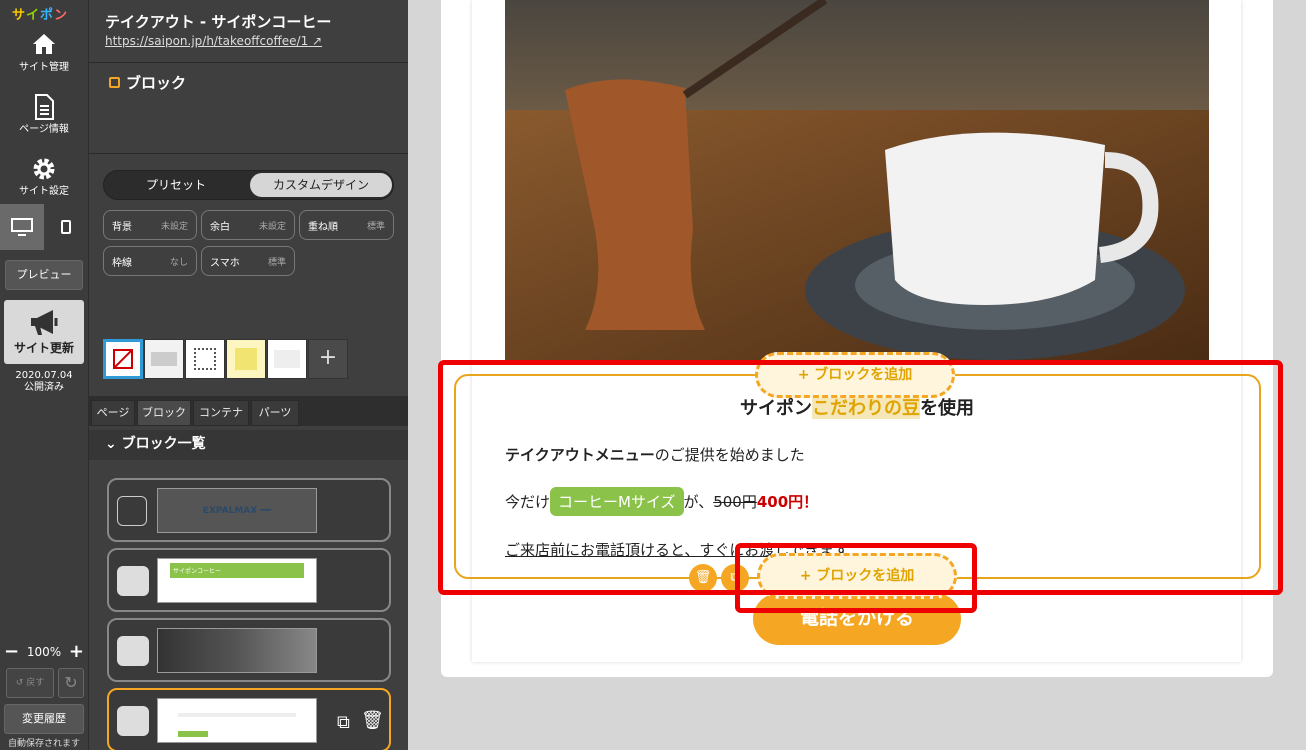 Image resolution: width=1306 pixels, height=750 pixels. What do you see at coordinates (132, 511) in the screenshot?
I see `block-select-checkbox` at bounding box center [132, 511].